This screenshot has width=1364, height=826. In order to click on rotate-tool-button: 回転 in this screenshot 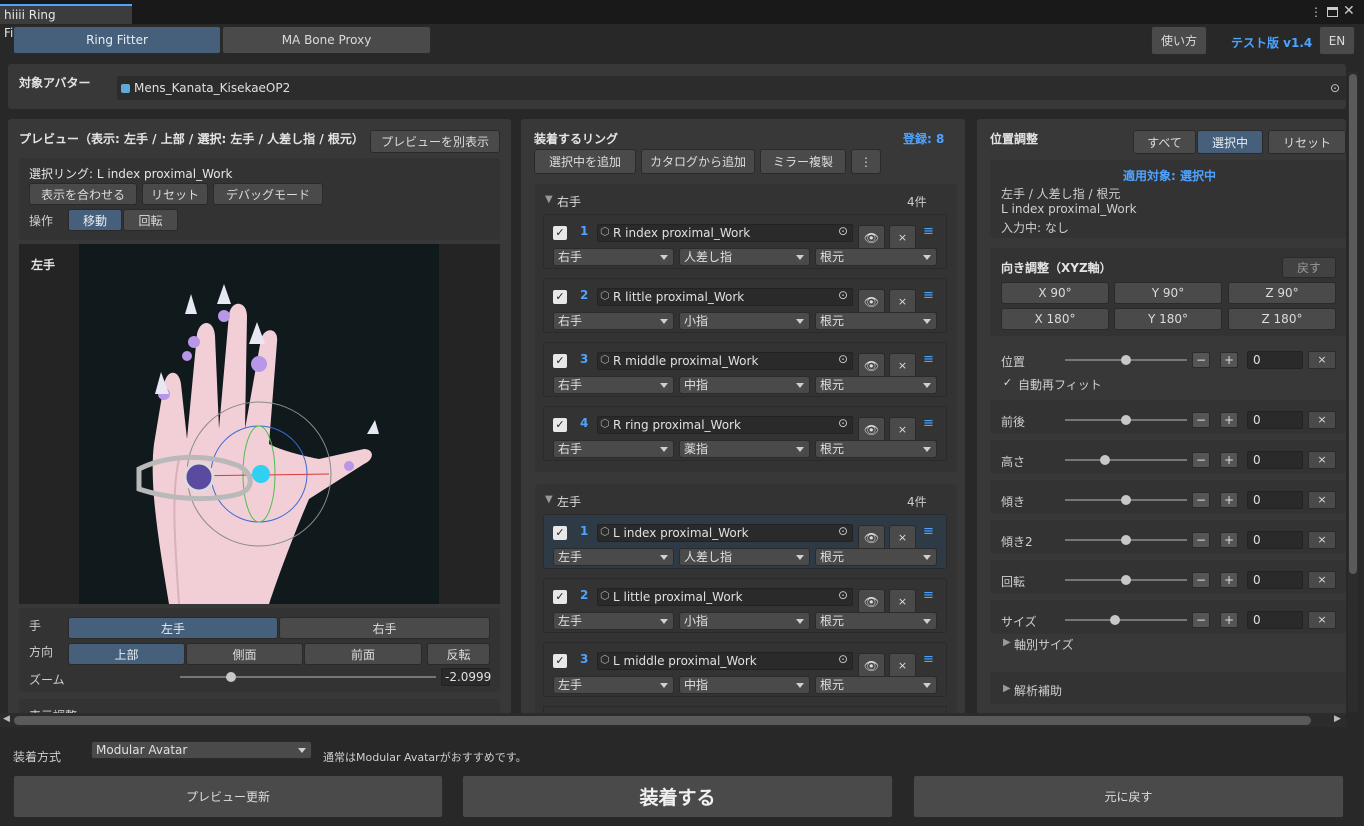, I will do `click(150, 220)`.